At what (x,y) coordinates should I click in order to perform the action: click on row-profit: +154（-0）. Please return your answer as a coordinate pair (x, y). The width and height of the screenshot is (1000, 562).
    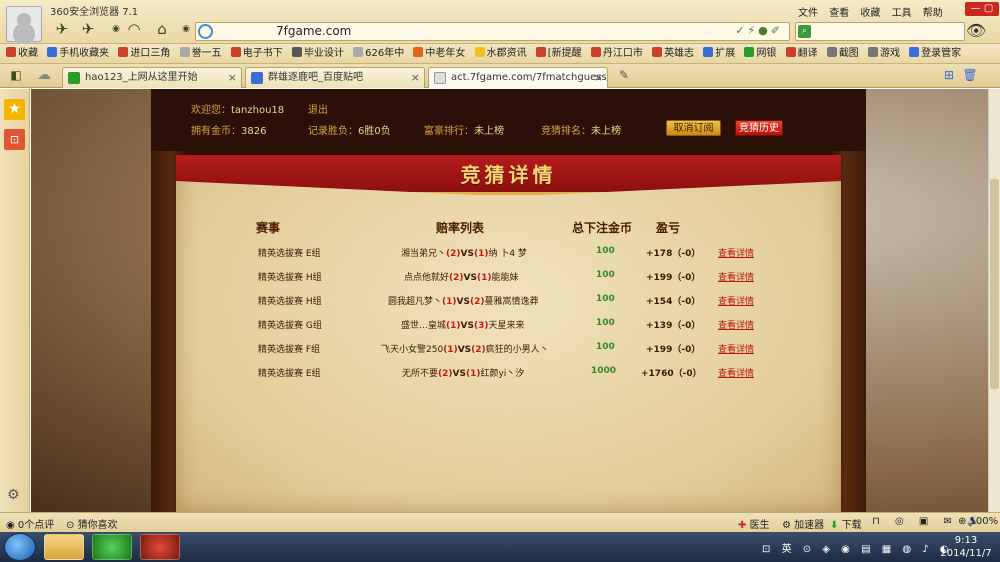
    Looking at the image, I should click on (673, 302).